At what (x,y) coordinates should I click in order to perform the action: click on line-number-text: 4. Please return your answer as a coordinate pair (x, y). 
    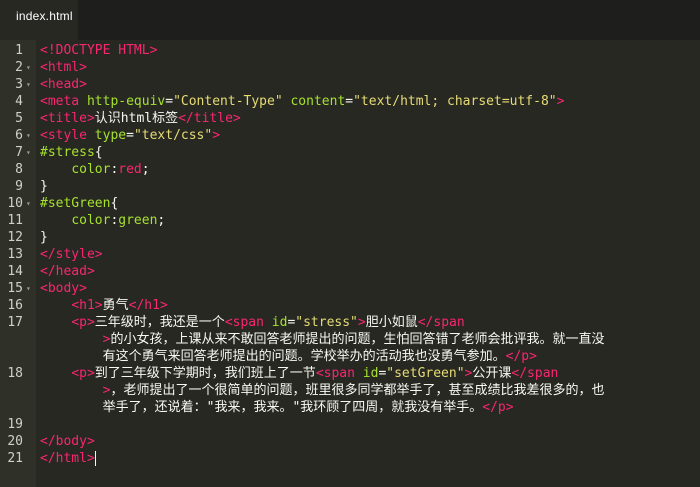
    Looking at the image, I should click on (19, 101).